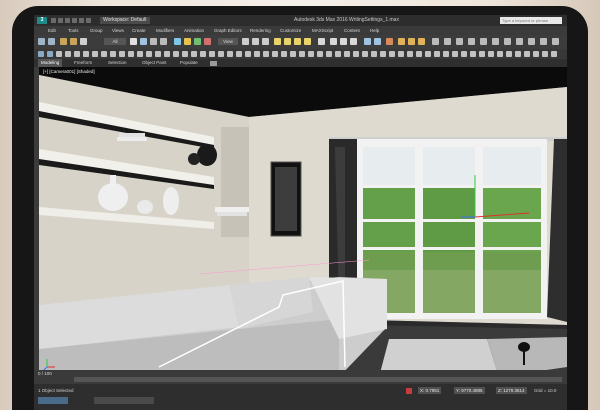 The width and height of the screenshot is (600, 410). What do you see at coordinates (165, 30) in the screenshot?
I see `menu-modifiers: Modifiers` at bounding box center [165, 30].